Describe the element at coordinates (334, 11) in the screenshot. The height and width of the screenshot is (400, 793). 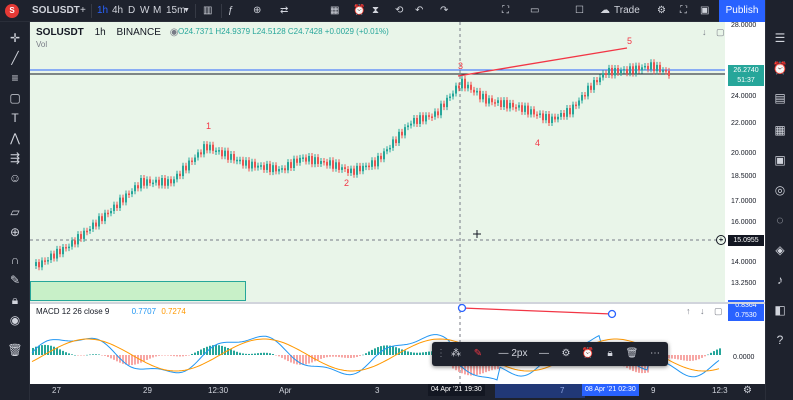
I see `layout-icon: ▦` at that location.